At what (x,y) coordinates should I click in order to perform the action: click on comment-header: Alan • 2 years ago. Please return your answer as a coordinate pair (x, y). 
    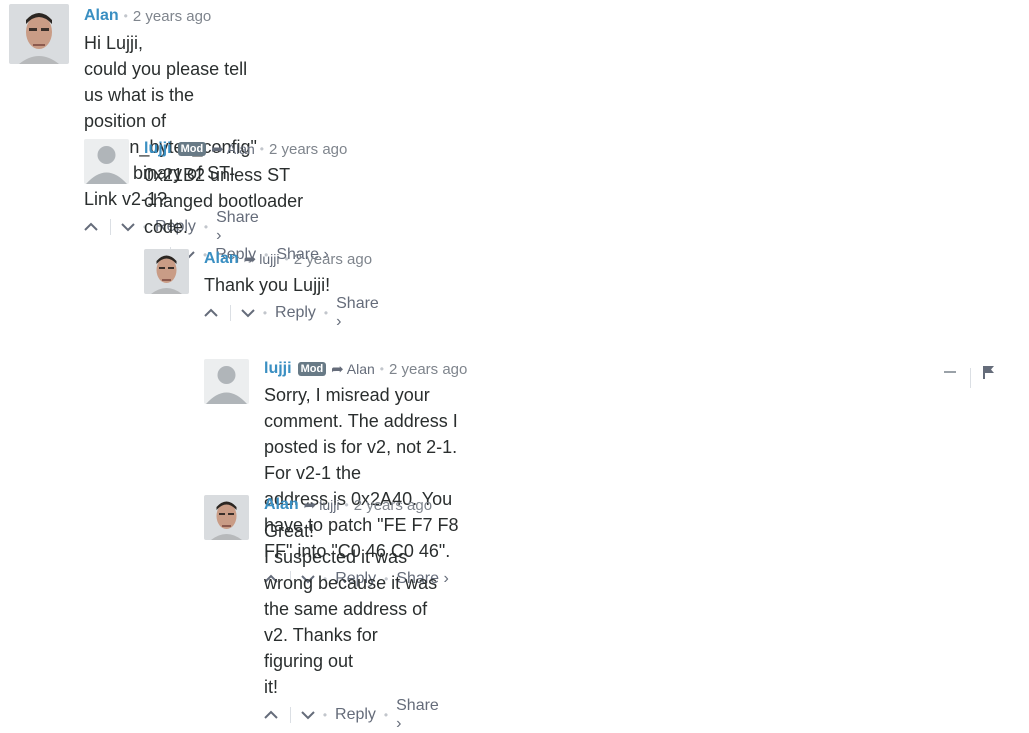
    Looking at the image, I should click on (171, 16).